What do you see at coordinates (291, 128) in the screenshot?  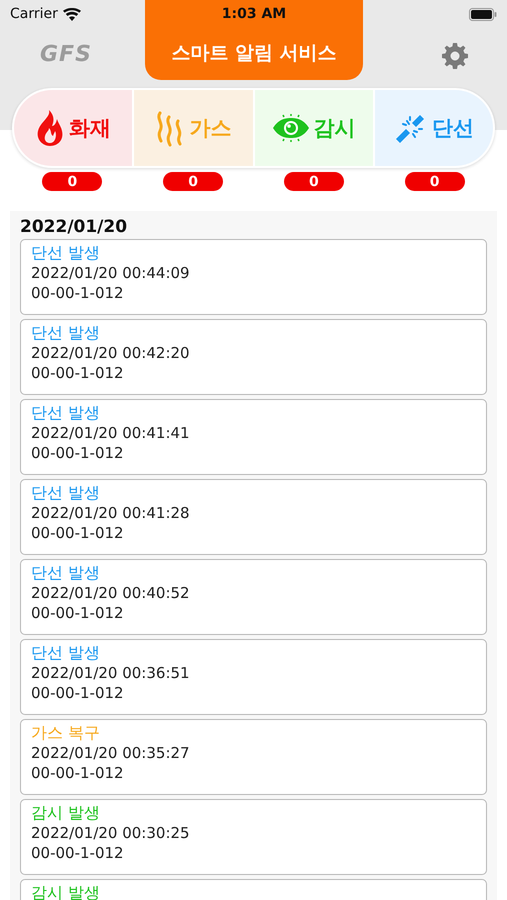 I see `eye-icon` at bounding box center [291, 128].